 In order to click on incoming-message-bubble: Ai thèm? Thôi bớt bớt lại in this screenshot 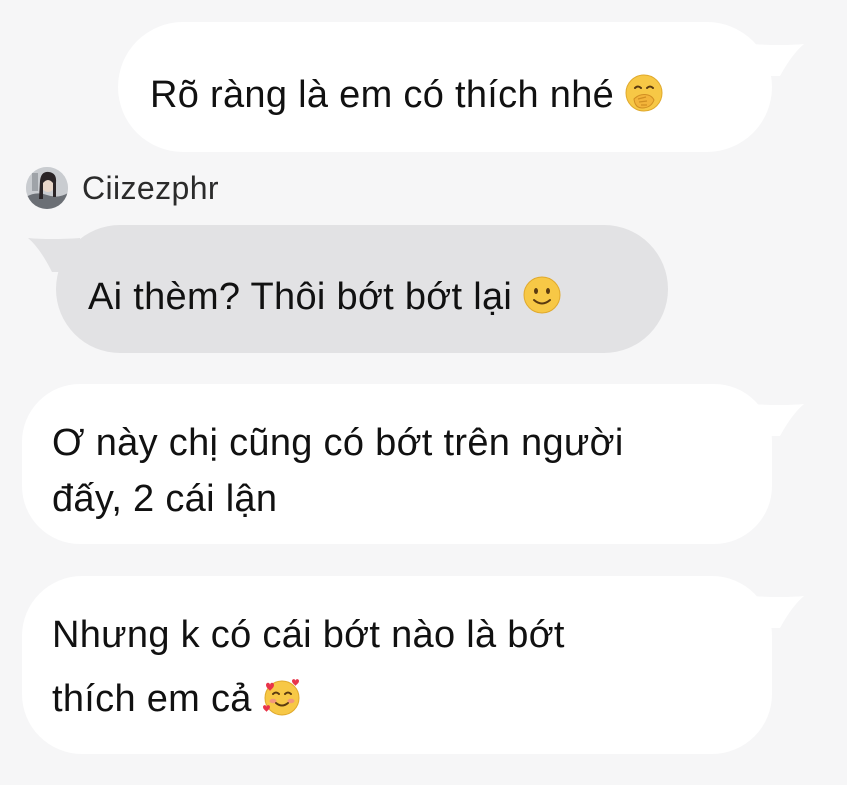, I will do `click(362, 289)`.